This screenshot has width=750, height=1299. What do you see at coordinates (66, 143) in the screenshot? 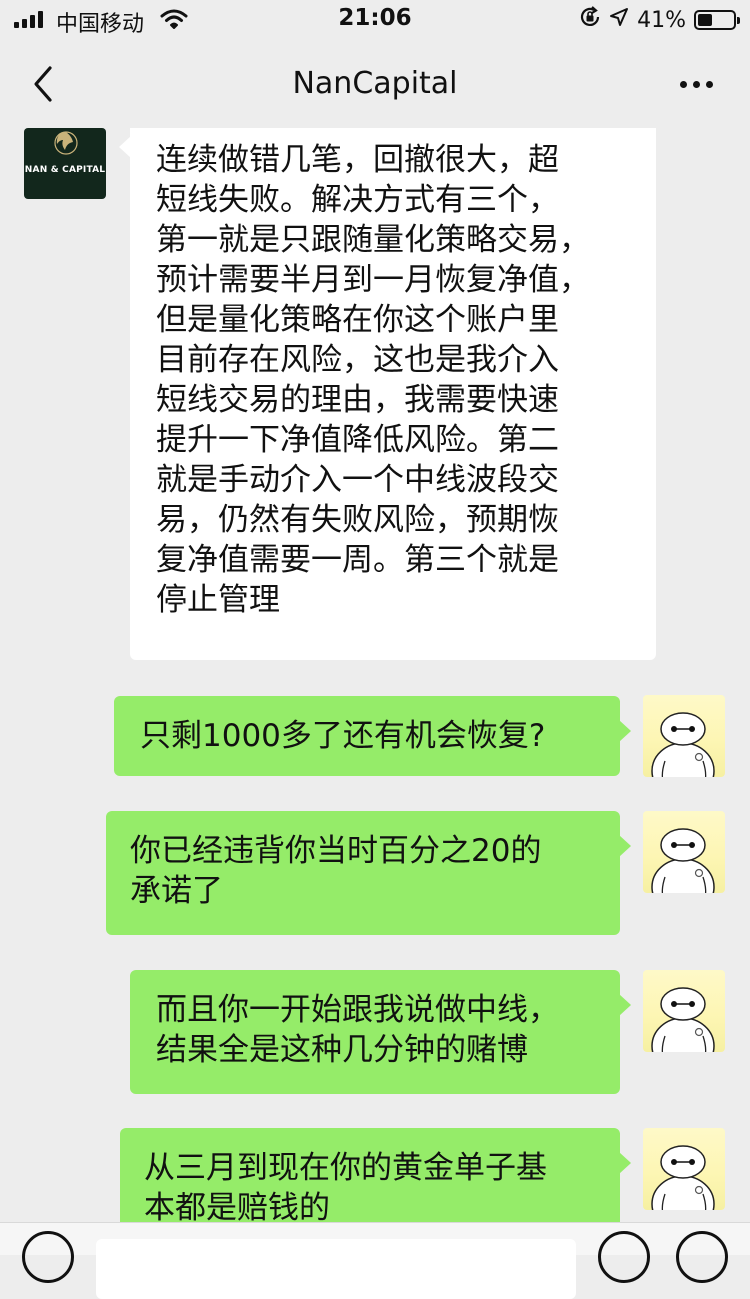
I see `lion-emblem-icon` at bounding box center [66, 143].